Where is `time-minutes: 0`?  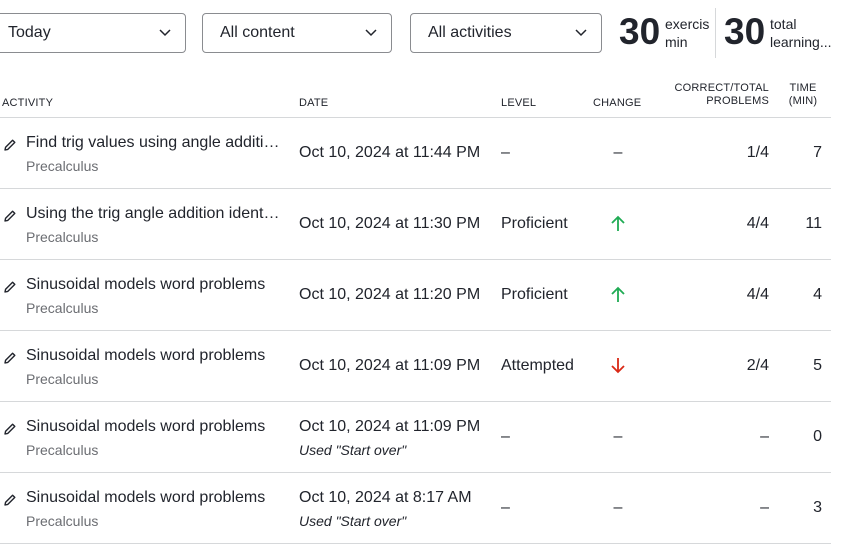 time-minutes: 0 is located at coordinates (817, 436).